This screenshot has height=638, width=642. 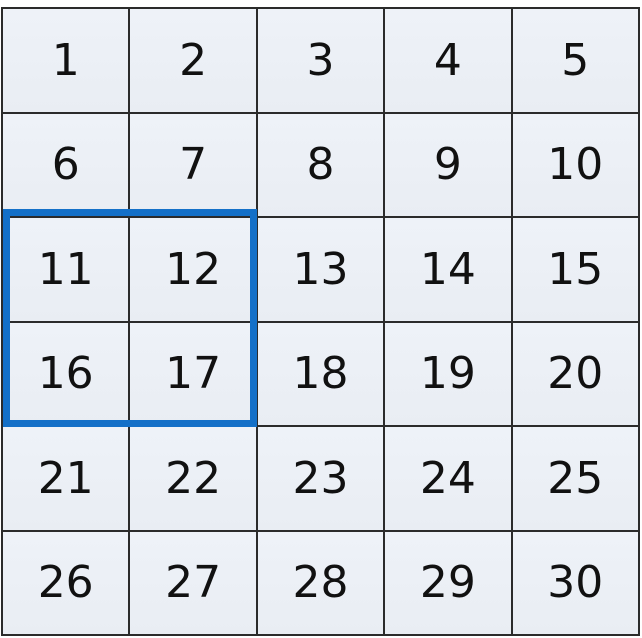 What do you see at coordinates (194, 61) in the screenshot?
I see `grid-cell: 2` at bounding box center [194, 61].